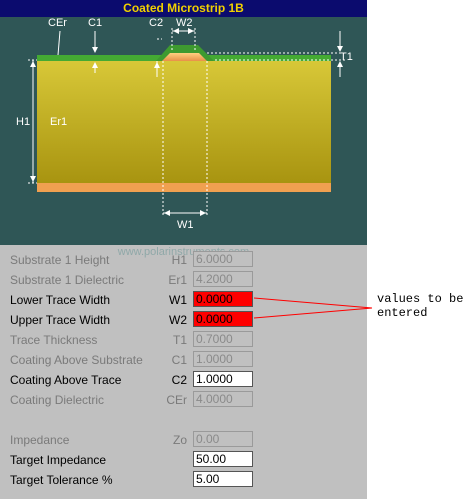 The image size is (469, 499). Describe the element at coordinates (420, 299) in the screenshot. I see `annotation-line-1: values to be` at that location.